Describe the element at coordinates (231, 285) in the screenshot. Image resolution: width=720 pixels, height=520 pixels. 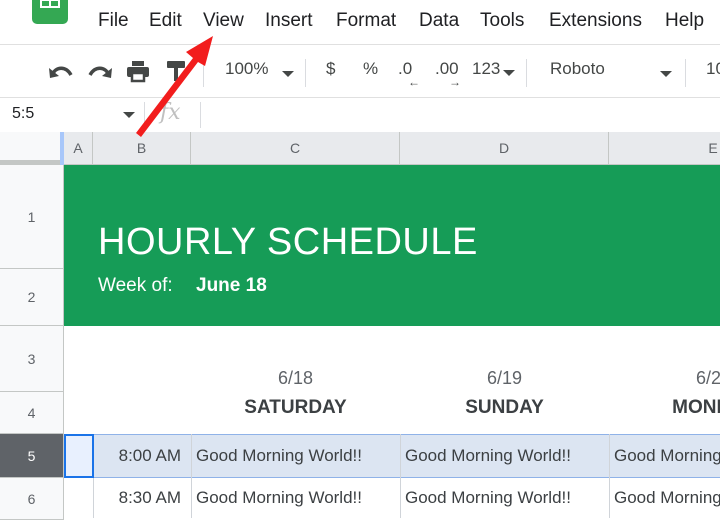
I see `week-of-value: June 18` at that location.